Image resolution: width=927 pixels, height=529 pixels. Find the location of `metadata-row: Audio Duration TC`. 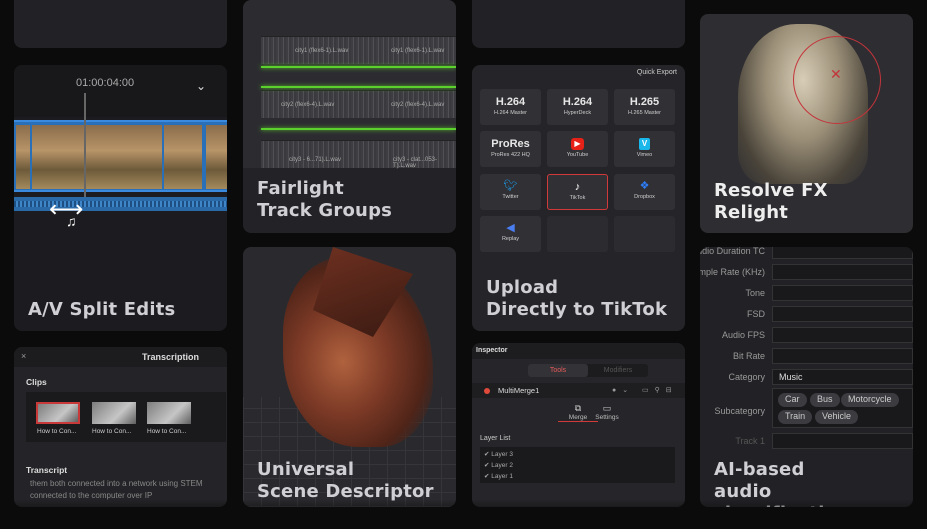

metadata-row: Audio Duration TC is located at coordinates (806, 253).